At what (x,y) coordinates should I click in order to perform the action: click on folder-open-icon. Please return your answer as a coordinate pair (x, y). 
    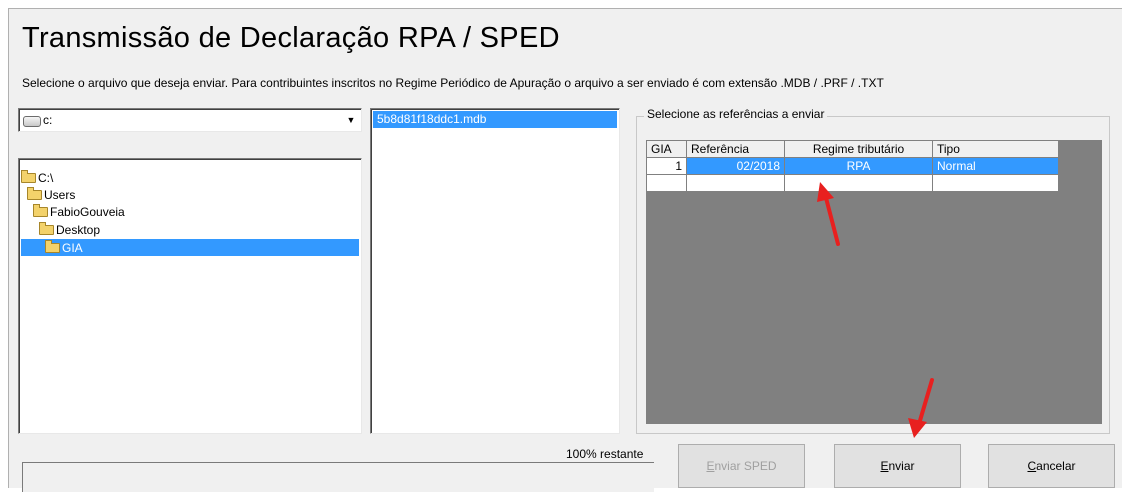
    Looking at the image, I should click on (52, 246).